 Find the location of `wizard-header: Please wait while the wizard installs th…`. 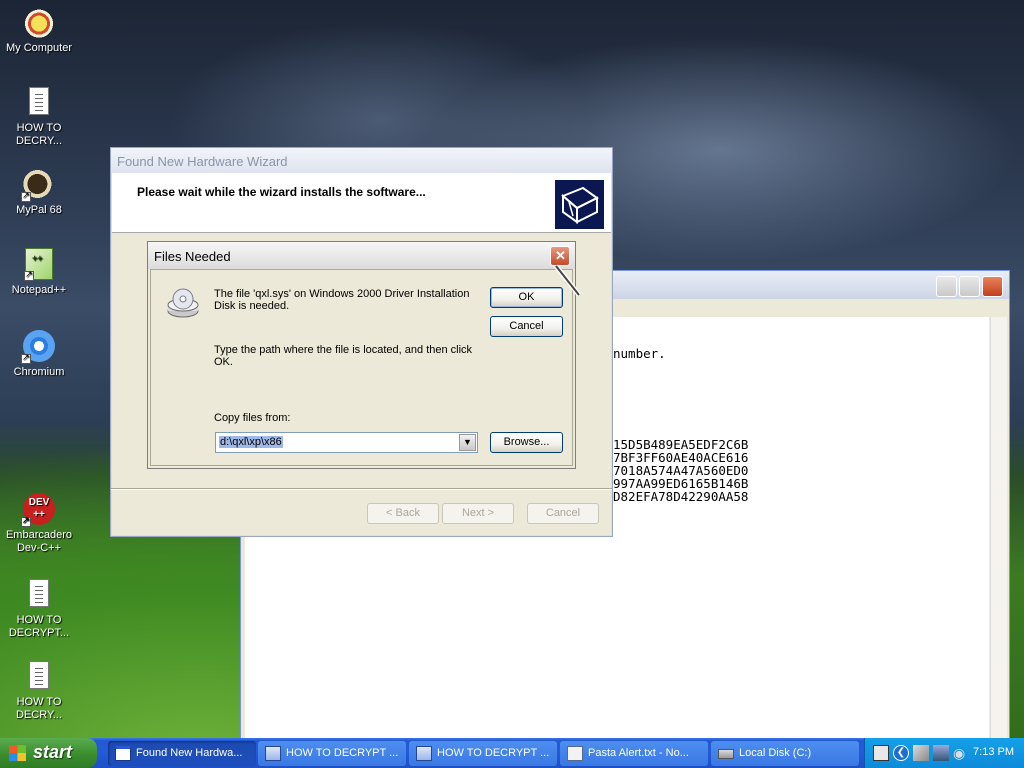

wizard-header: Please wait while the wizard installs th… is located at coordinates (361, 203).